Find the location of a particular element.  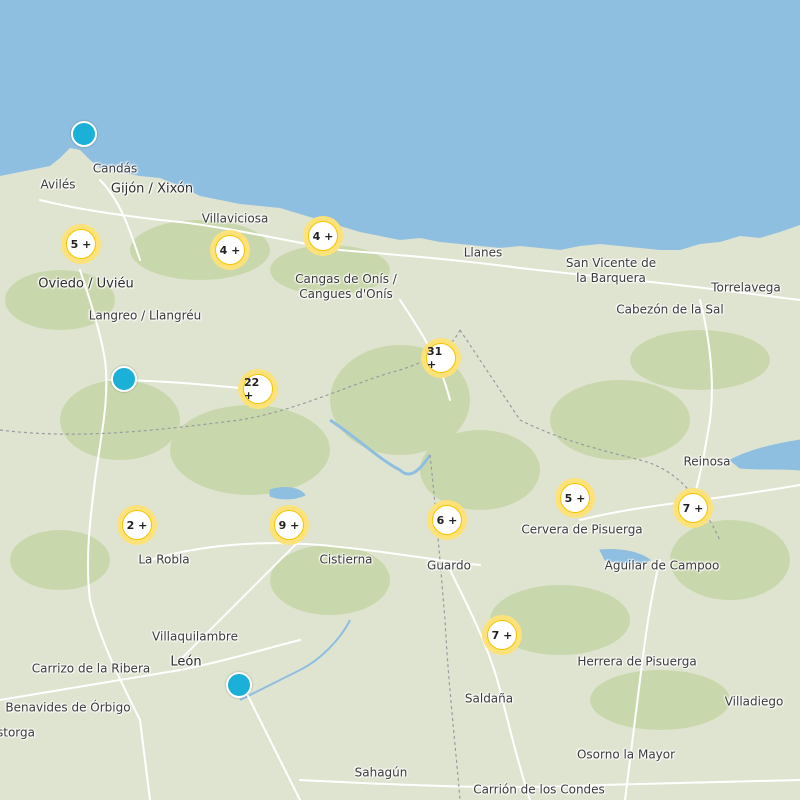

place-label-reinosa: Reinosa is located at coordinates (707, 461).